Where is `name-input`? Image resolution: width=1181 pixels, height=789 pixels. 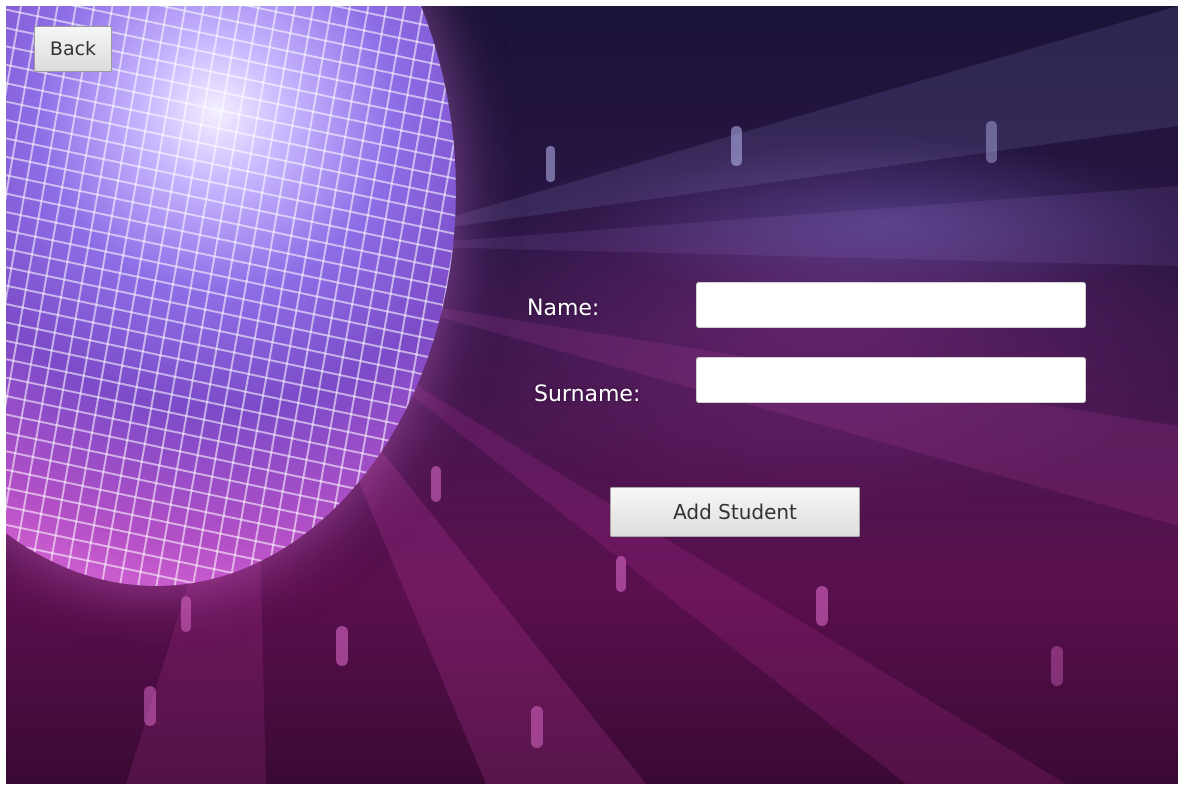 name-input is located at coordinates (891, 305).